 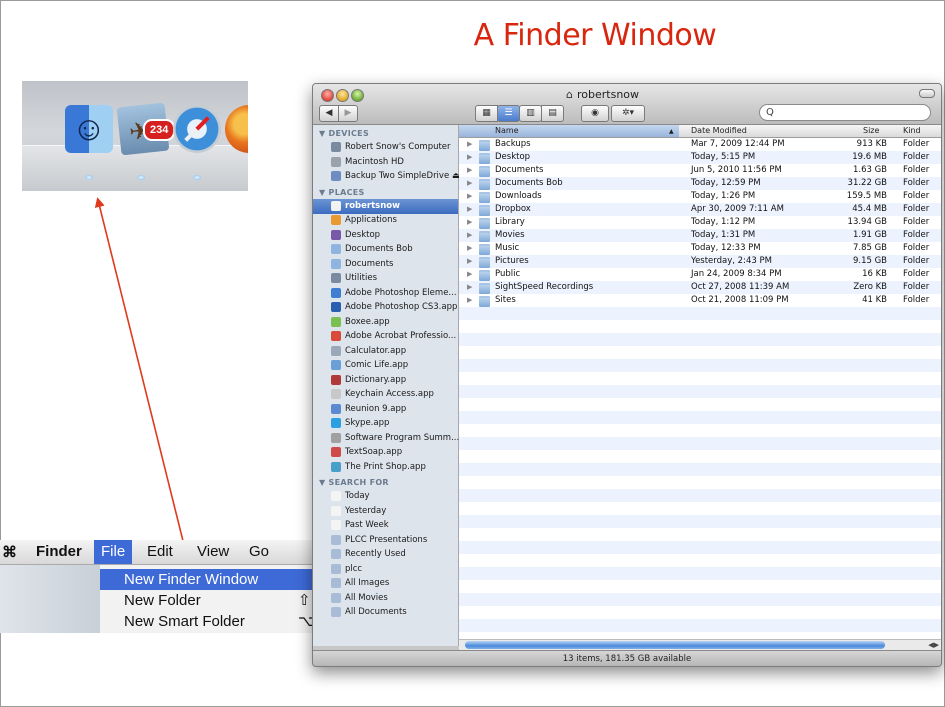 I want to click on back-button: ◀, so click(x=329, y=113).